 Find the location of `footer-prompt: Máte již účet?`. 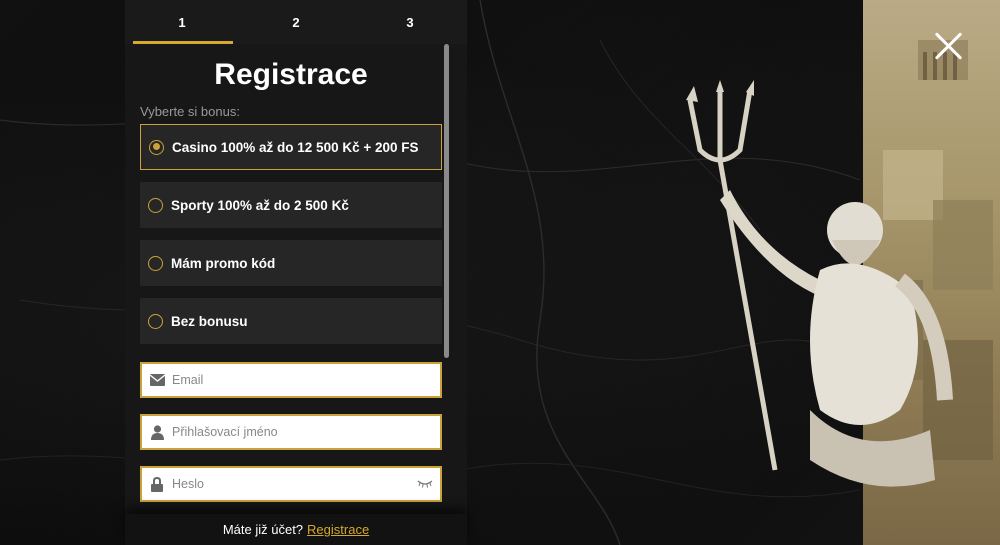

footer-prompt: Máte již účet? is located at coordinates (263, 529).